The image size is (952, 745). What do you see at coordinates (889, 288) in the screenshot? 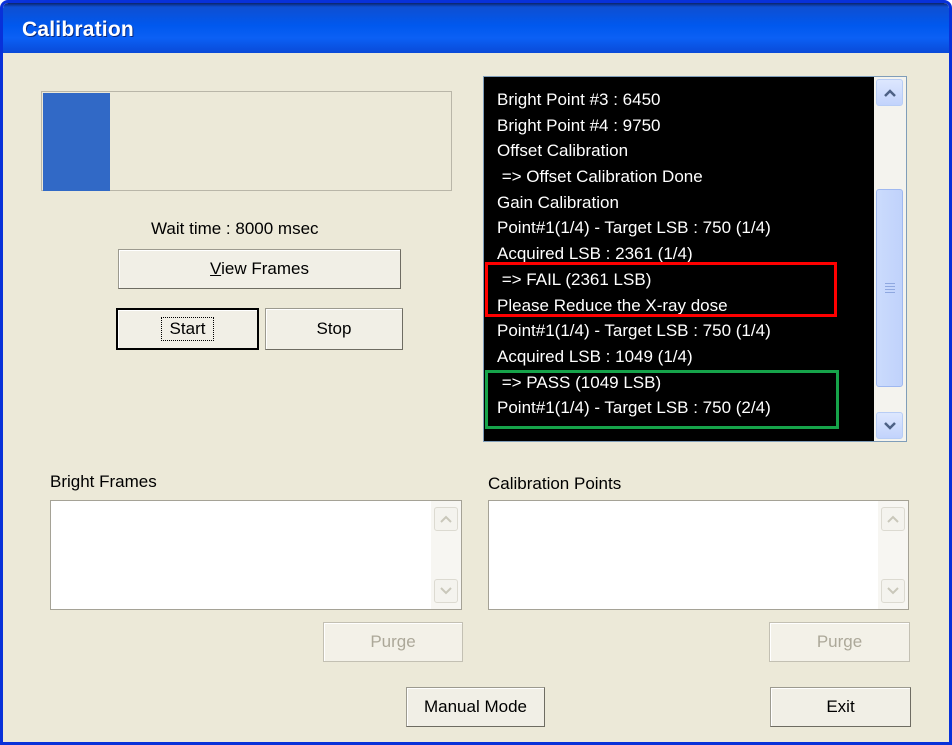
I see `scroll-thumb` at bounding box center [889, 288].